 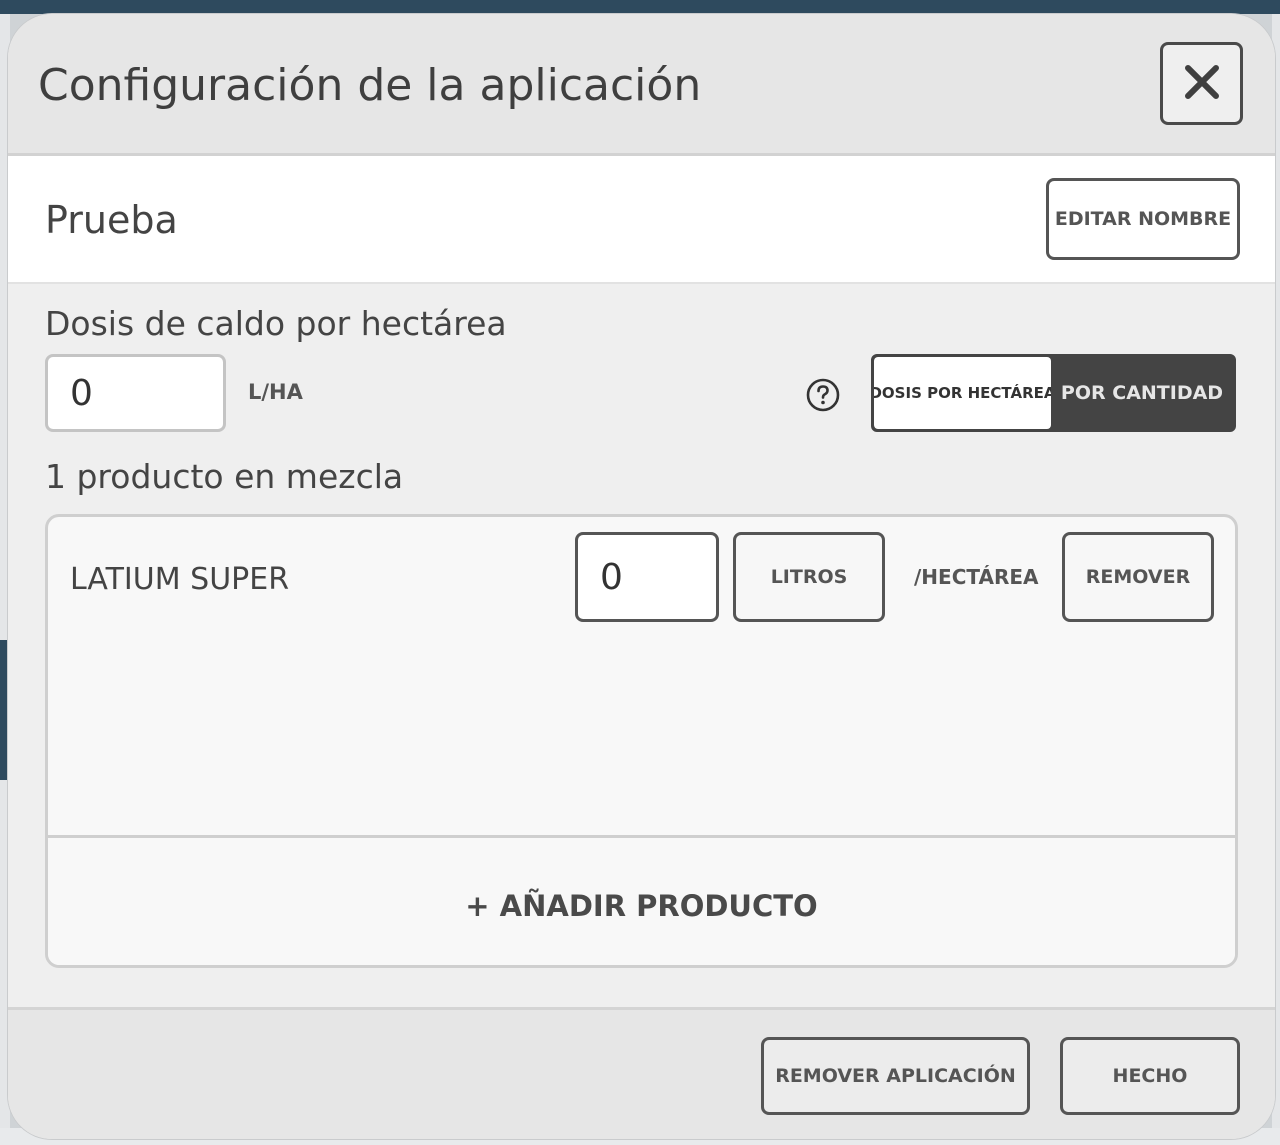 I want to click on modal-header: Configuración de la aplicación, so click(x=641, y=85).